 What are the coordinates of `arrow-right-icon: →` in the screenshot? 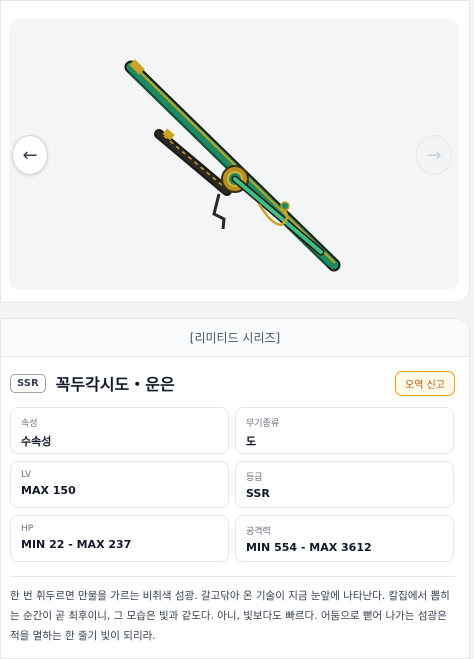 It's located at (434, 155).